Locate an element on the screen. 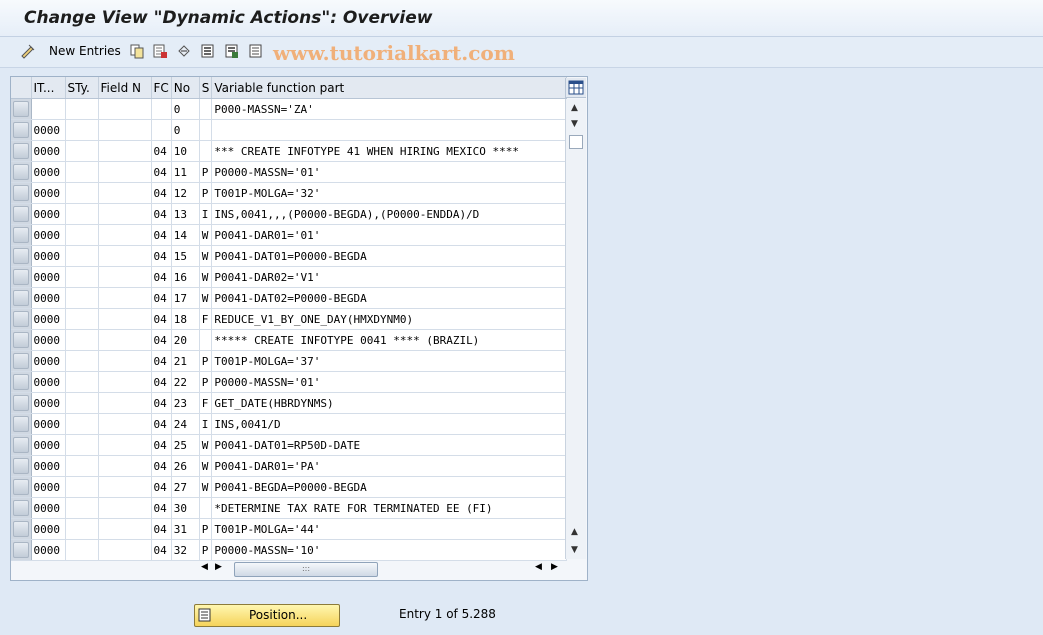 This screenshot has height=635, width=1043. cell-number: 26 is located at coordinates (185, 466).